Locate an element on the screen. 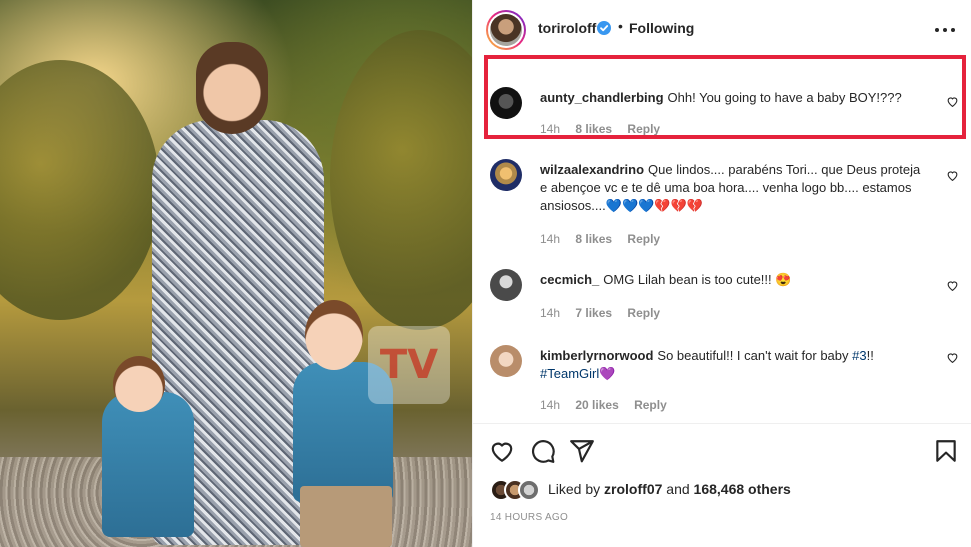 The image size is (971, 547). comment-body: OMG Lilah bean is too cute!!! 😍 is located at coordinates (697, 279).